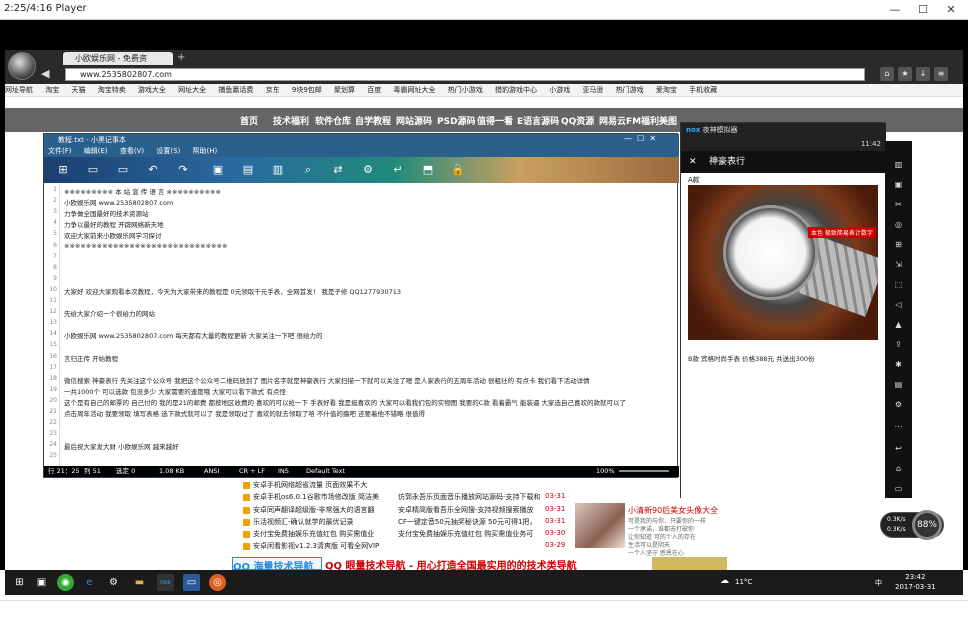  I want to click on store-icon: ▣, so click(41, 582).